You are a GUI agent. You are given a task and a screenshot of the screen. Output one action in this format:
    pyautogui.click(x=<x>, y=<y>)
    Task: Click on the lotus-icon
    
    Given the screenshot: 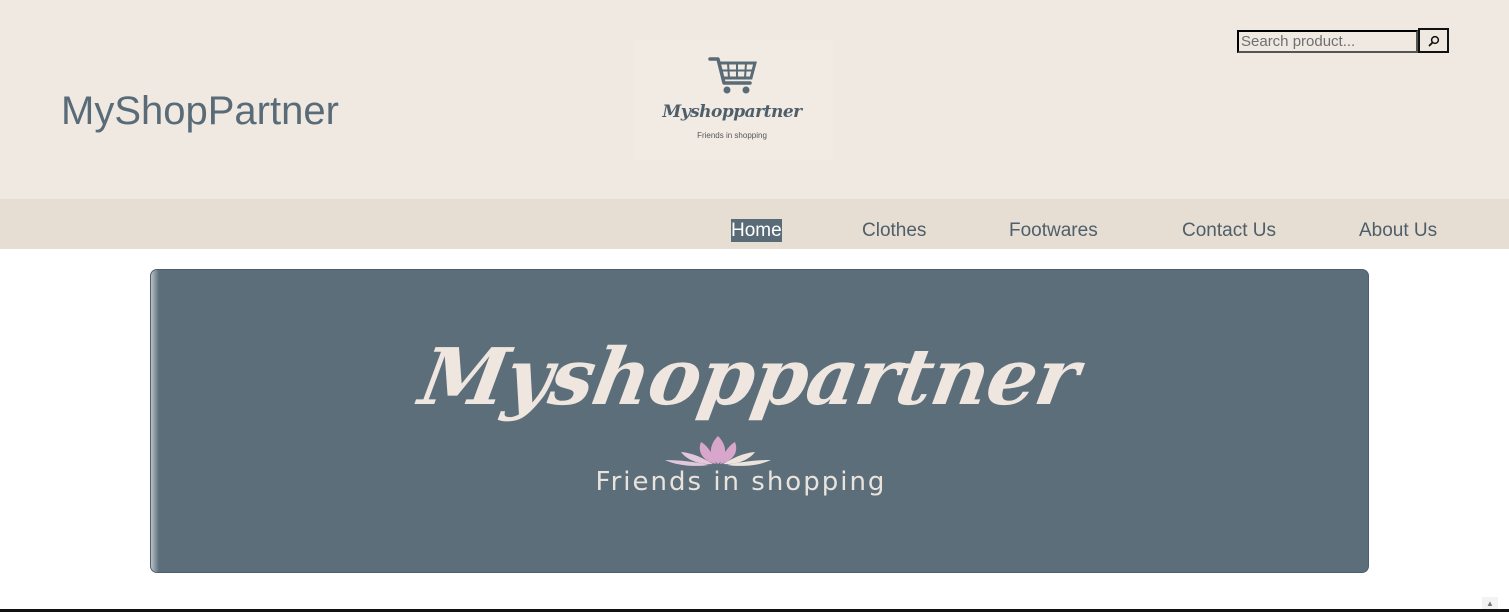 What is the action you would take?
    pyautogui.click(x=718, y=451)
    